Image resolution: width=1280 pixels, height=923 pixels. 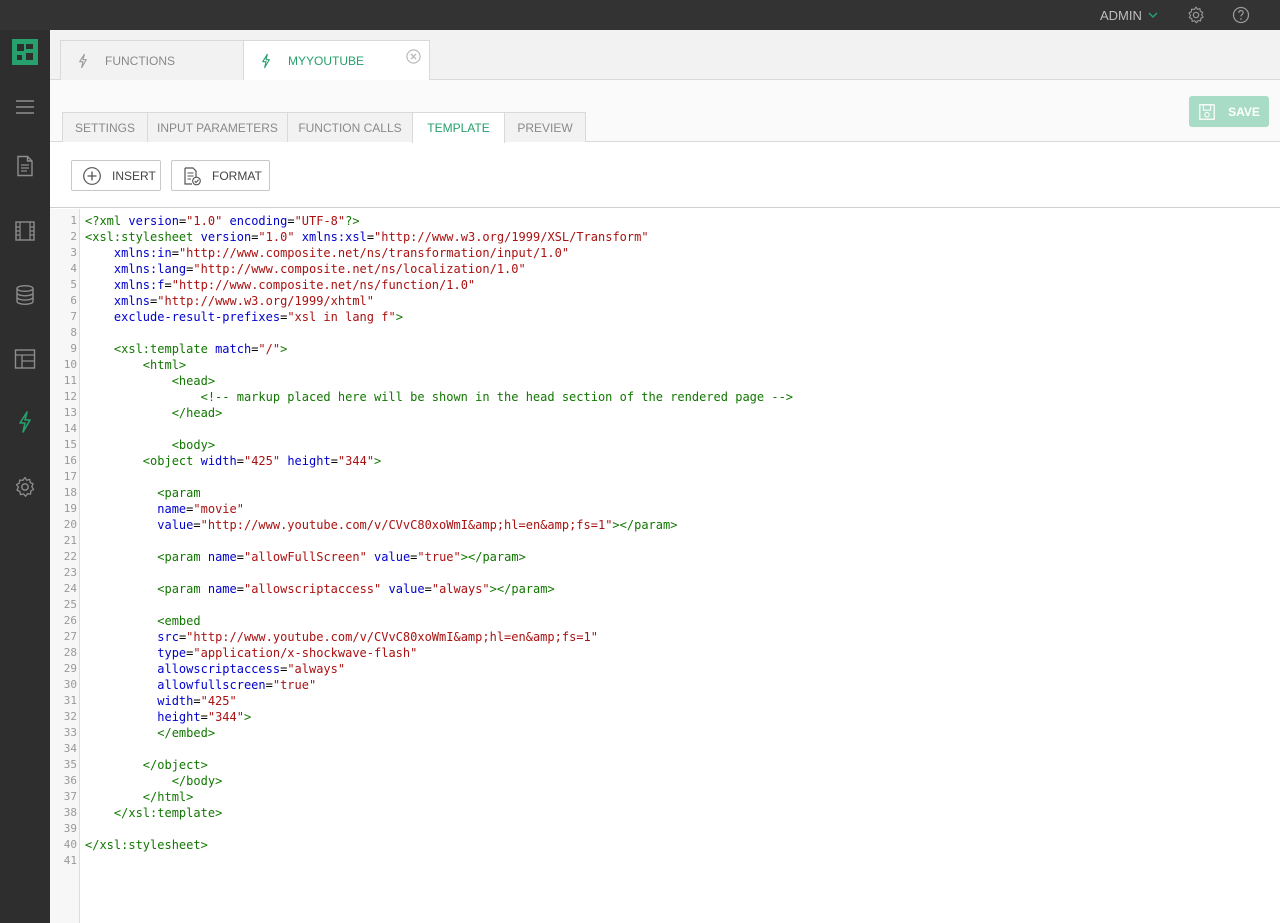 What do you see at coordinates (70, 460) in the screenshot?
I see `line-number: 16` at bounding box center [70, 460].